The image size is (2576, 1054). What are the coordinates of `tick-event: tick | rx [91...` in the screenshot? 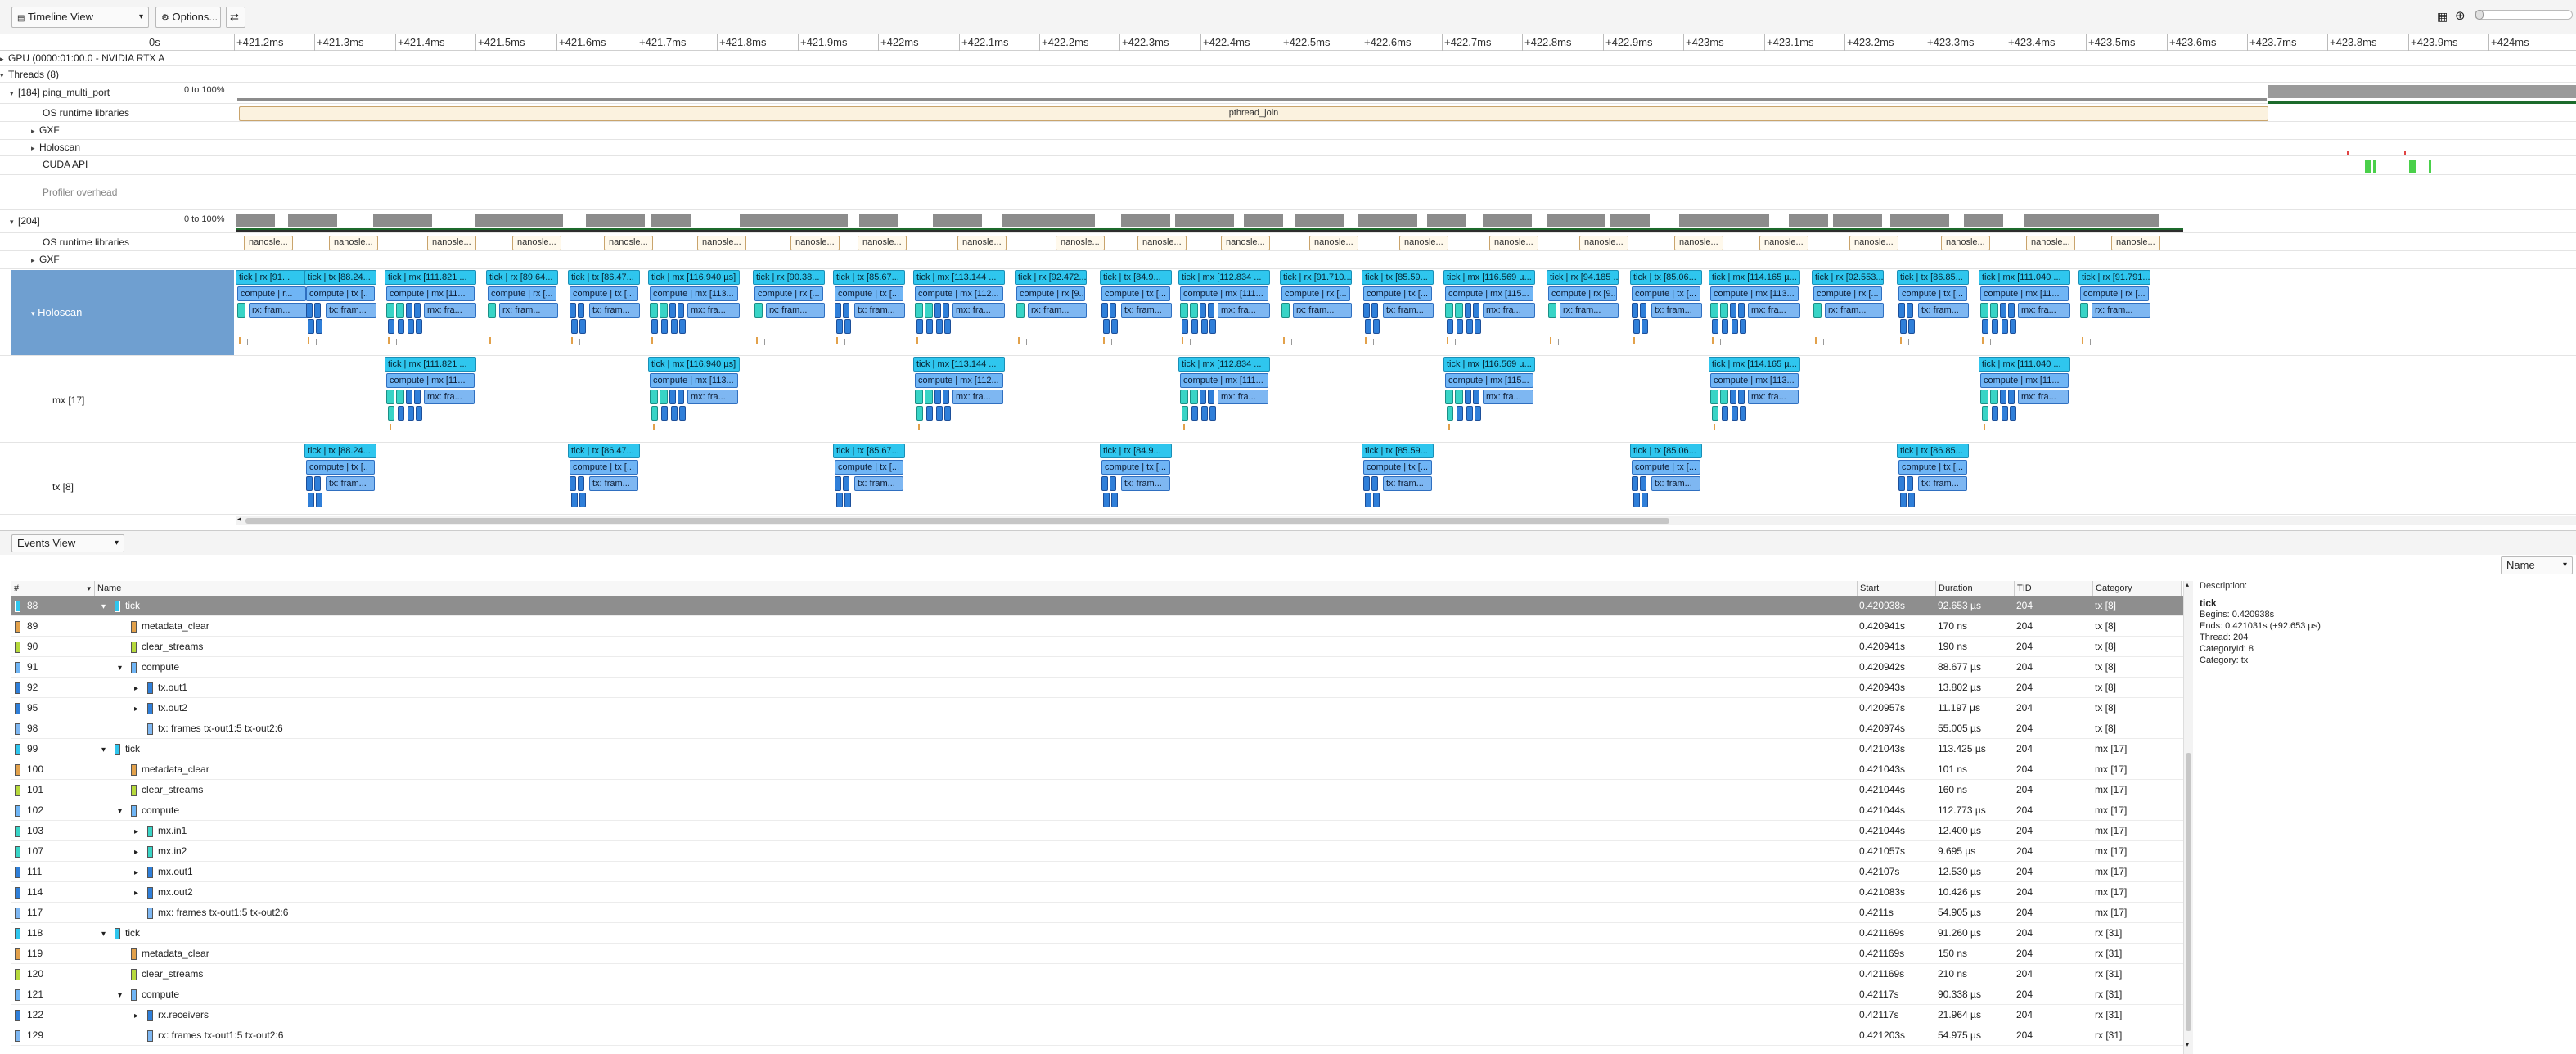 It's located at (272, 277).